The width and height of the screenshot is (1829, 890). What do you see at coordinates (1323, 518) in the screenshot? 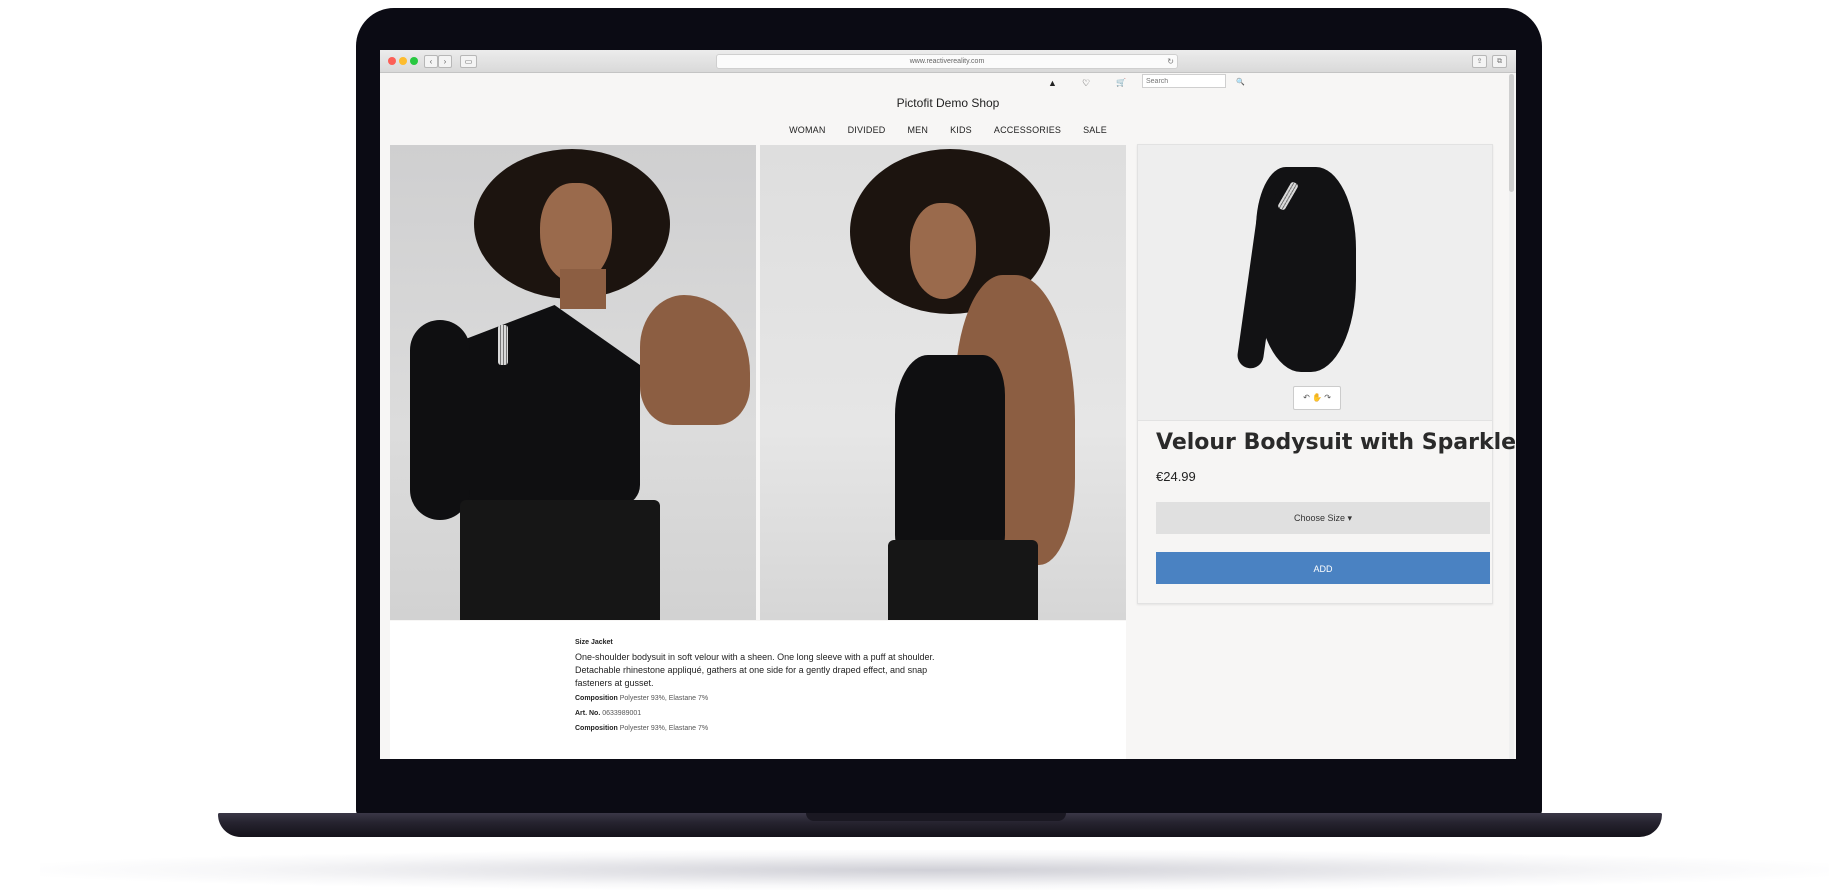
I see `size-select: Choose Size ▾` at bounding box center [1323, 518].